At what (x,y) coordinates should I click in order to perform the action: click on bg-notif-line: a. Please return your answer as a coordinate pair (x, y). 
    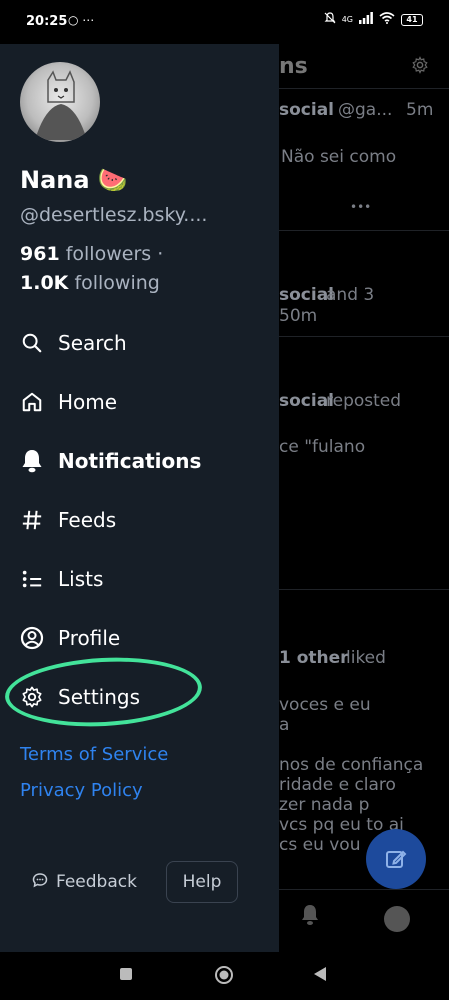
    Looking at the image, I should click on (284, 725).